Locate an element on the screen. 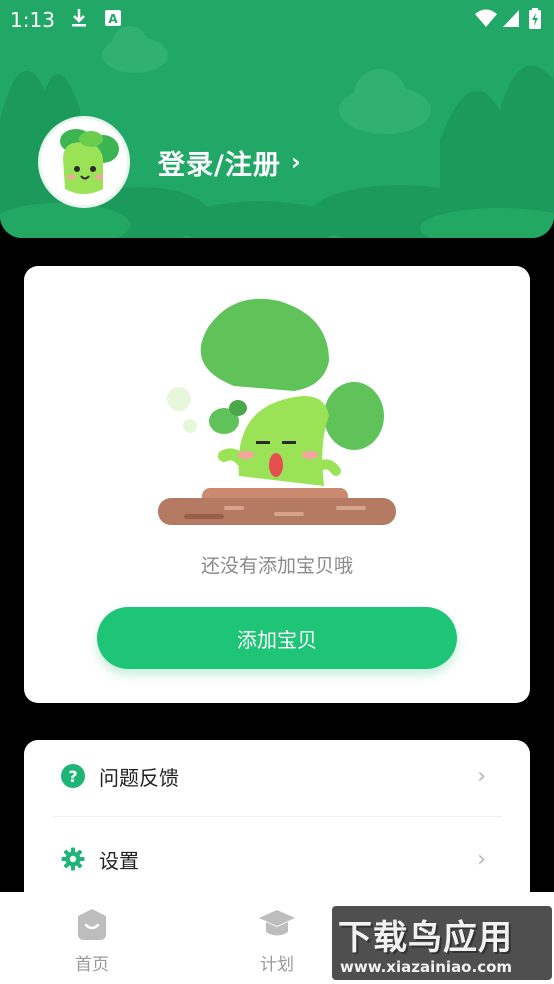  menu-item-settings: 设置 › is located at coordinates (277, 859).